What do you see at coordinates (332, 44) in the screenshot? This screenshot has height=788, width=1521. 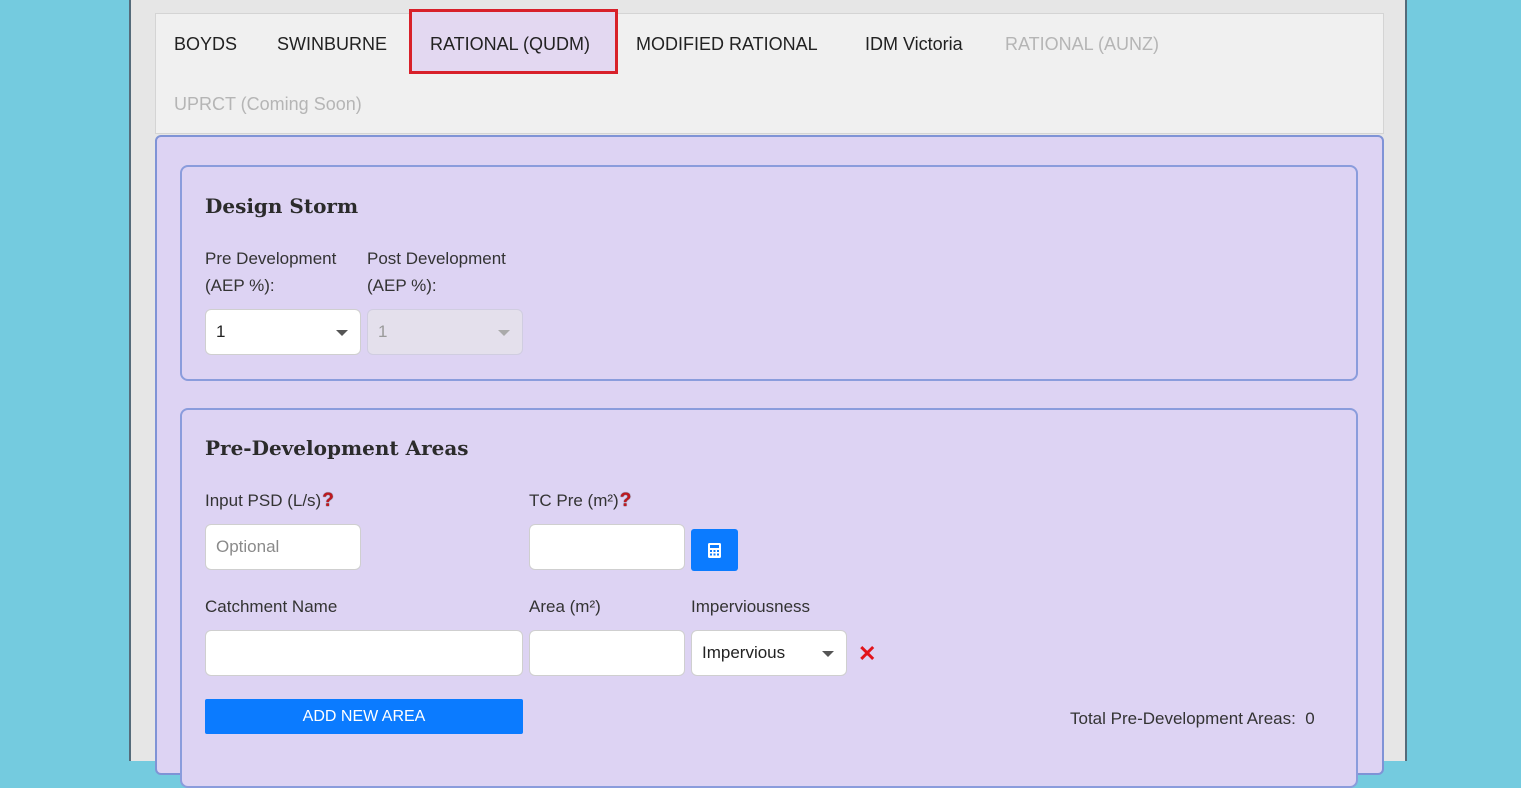 I see `tab-swinburne: SWINBURNE` at bounding box center [332, 44].